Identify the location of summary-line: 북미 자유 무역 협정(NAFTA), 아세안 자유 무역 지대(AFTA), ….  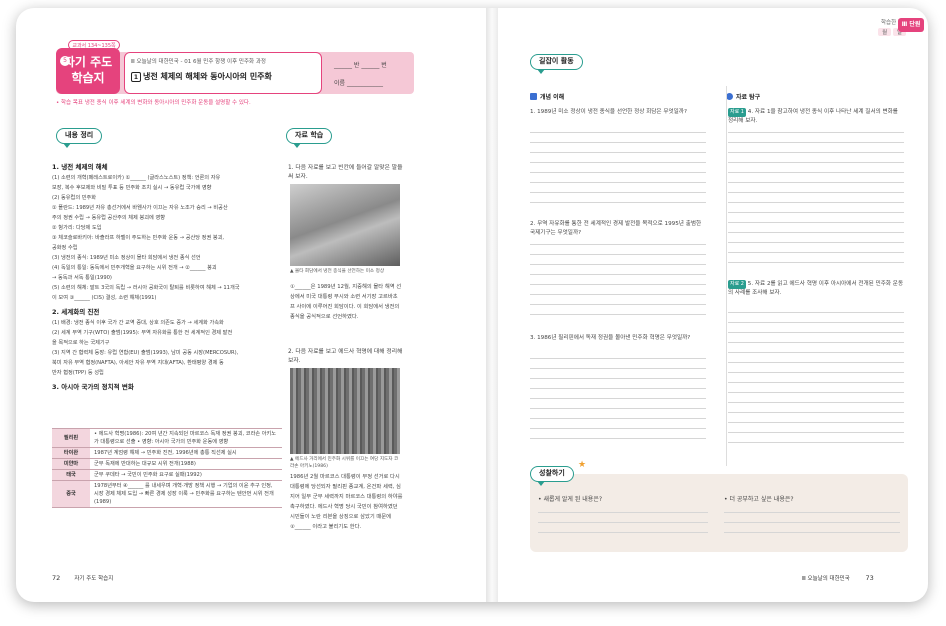
(138, 363).